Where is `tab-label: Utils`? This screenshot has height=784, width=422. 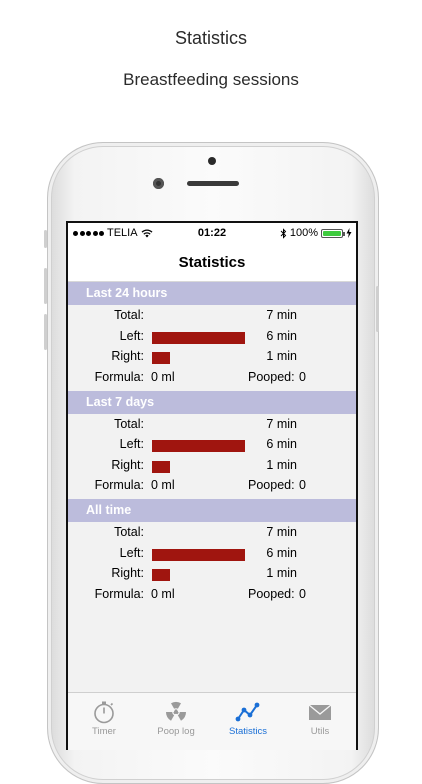
tab-label: Utils is located at coordinates (320, 731).